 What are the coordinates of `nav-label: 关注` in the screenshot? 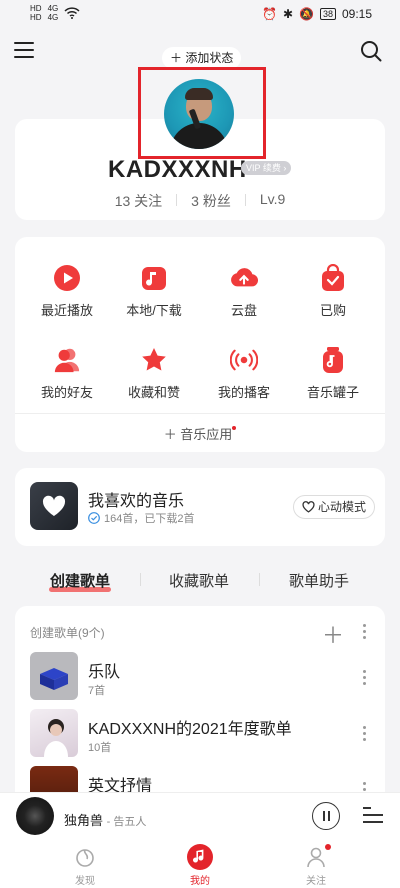 It's located at (316, 881).